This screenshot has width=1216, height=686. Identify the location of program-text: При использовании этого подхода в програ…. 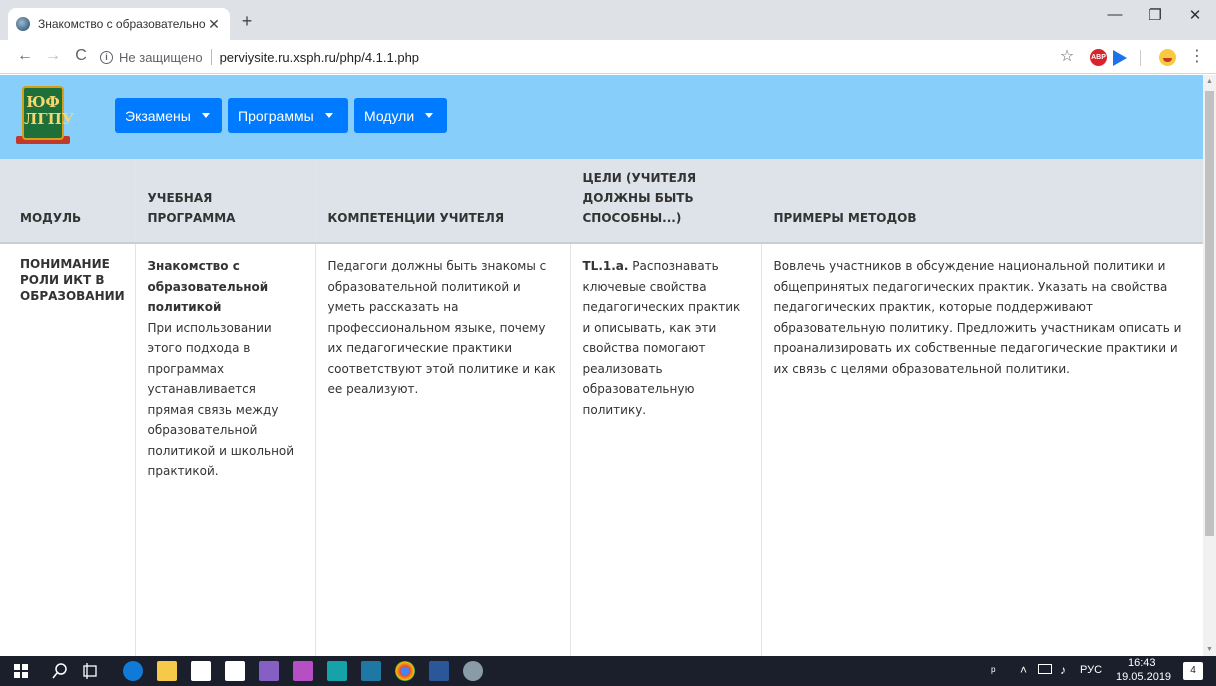
(221, 399).